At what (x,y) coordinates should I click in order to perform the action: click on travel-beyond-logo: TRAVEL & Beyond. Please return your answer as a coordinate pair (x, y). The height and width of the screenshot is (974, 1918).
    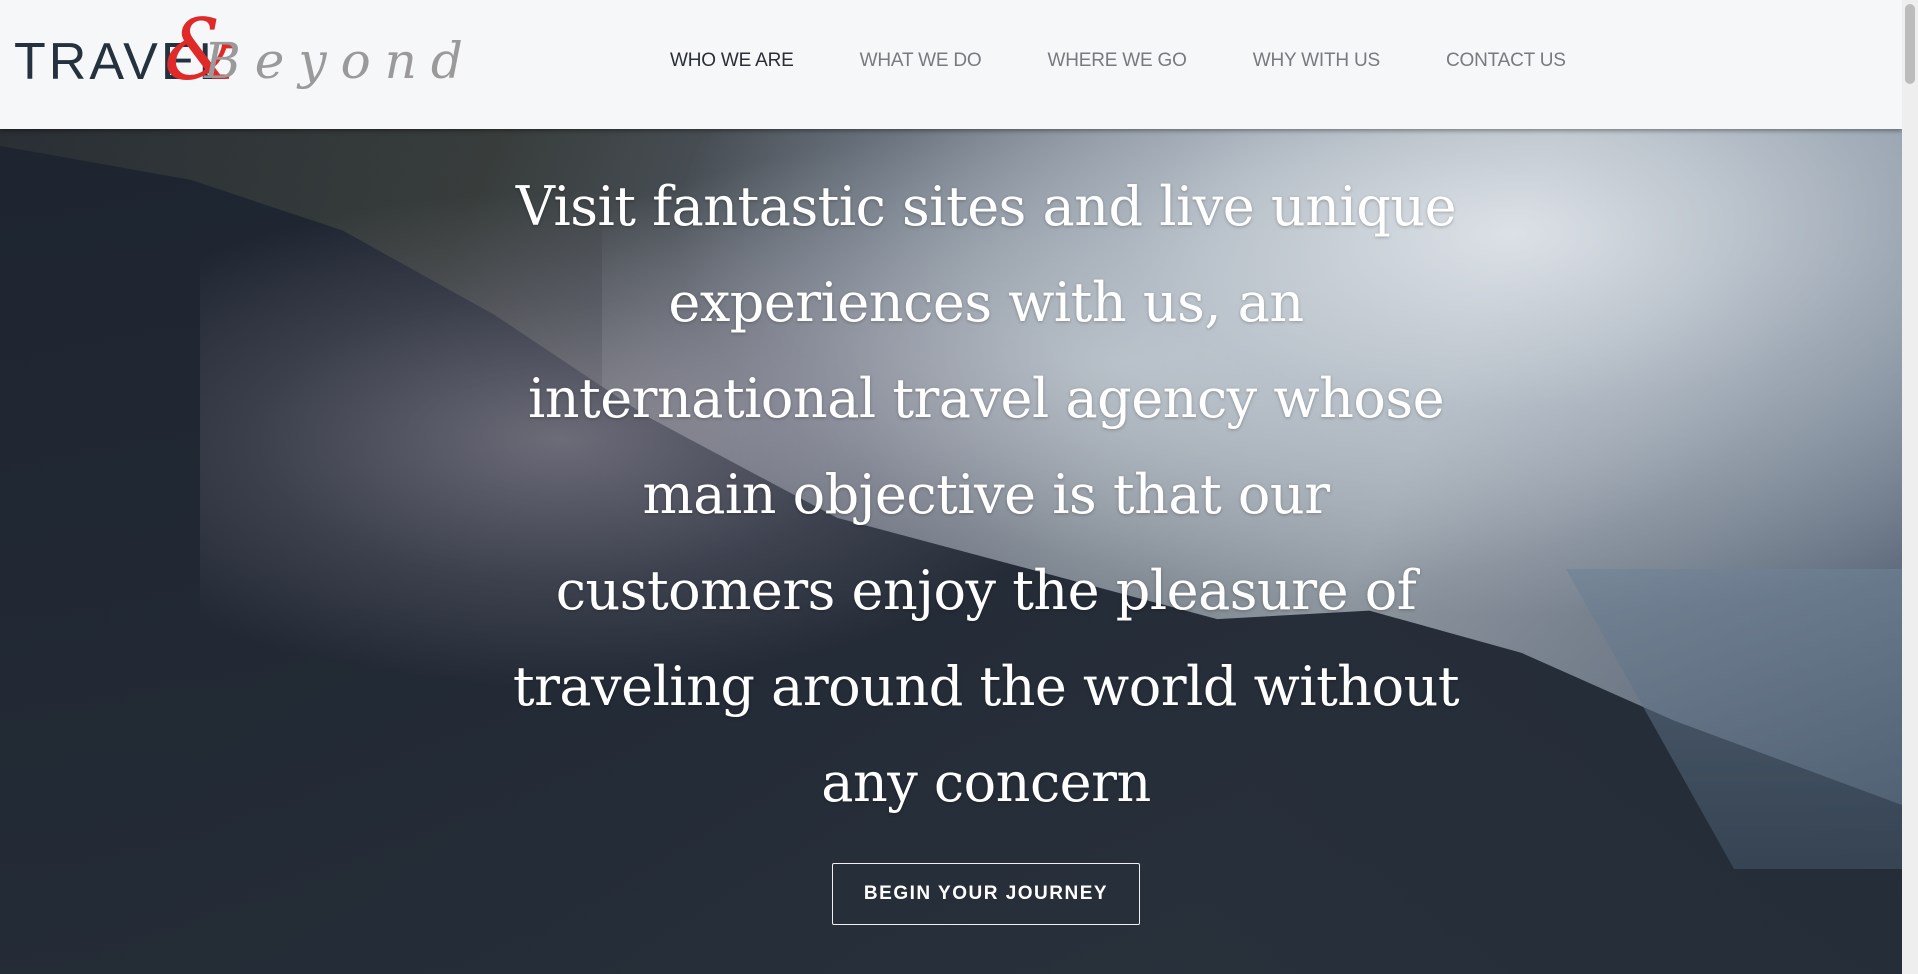
    Looking at the image, I should click on (238, 56).